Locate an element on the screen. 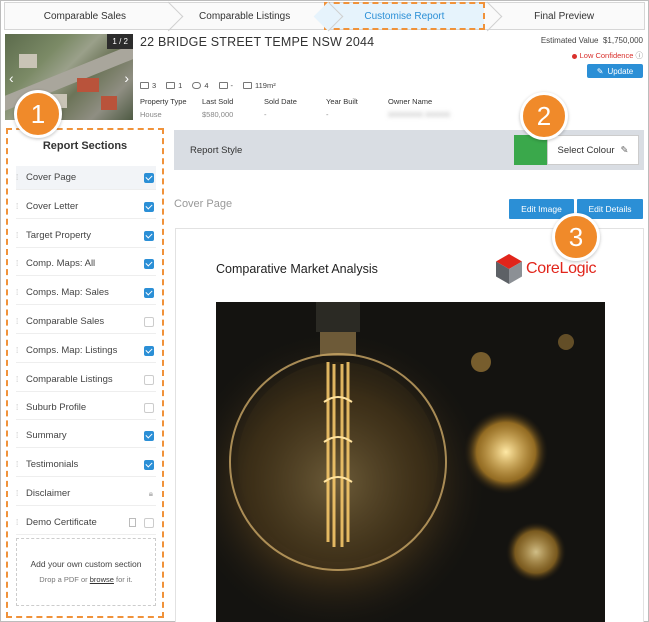 The image size is (649, 622). section-comps-map-sales: ⁞ Comps. Map: Sales is located at coordinates (86, 293).